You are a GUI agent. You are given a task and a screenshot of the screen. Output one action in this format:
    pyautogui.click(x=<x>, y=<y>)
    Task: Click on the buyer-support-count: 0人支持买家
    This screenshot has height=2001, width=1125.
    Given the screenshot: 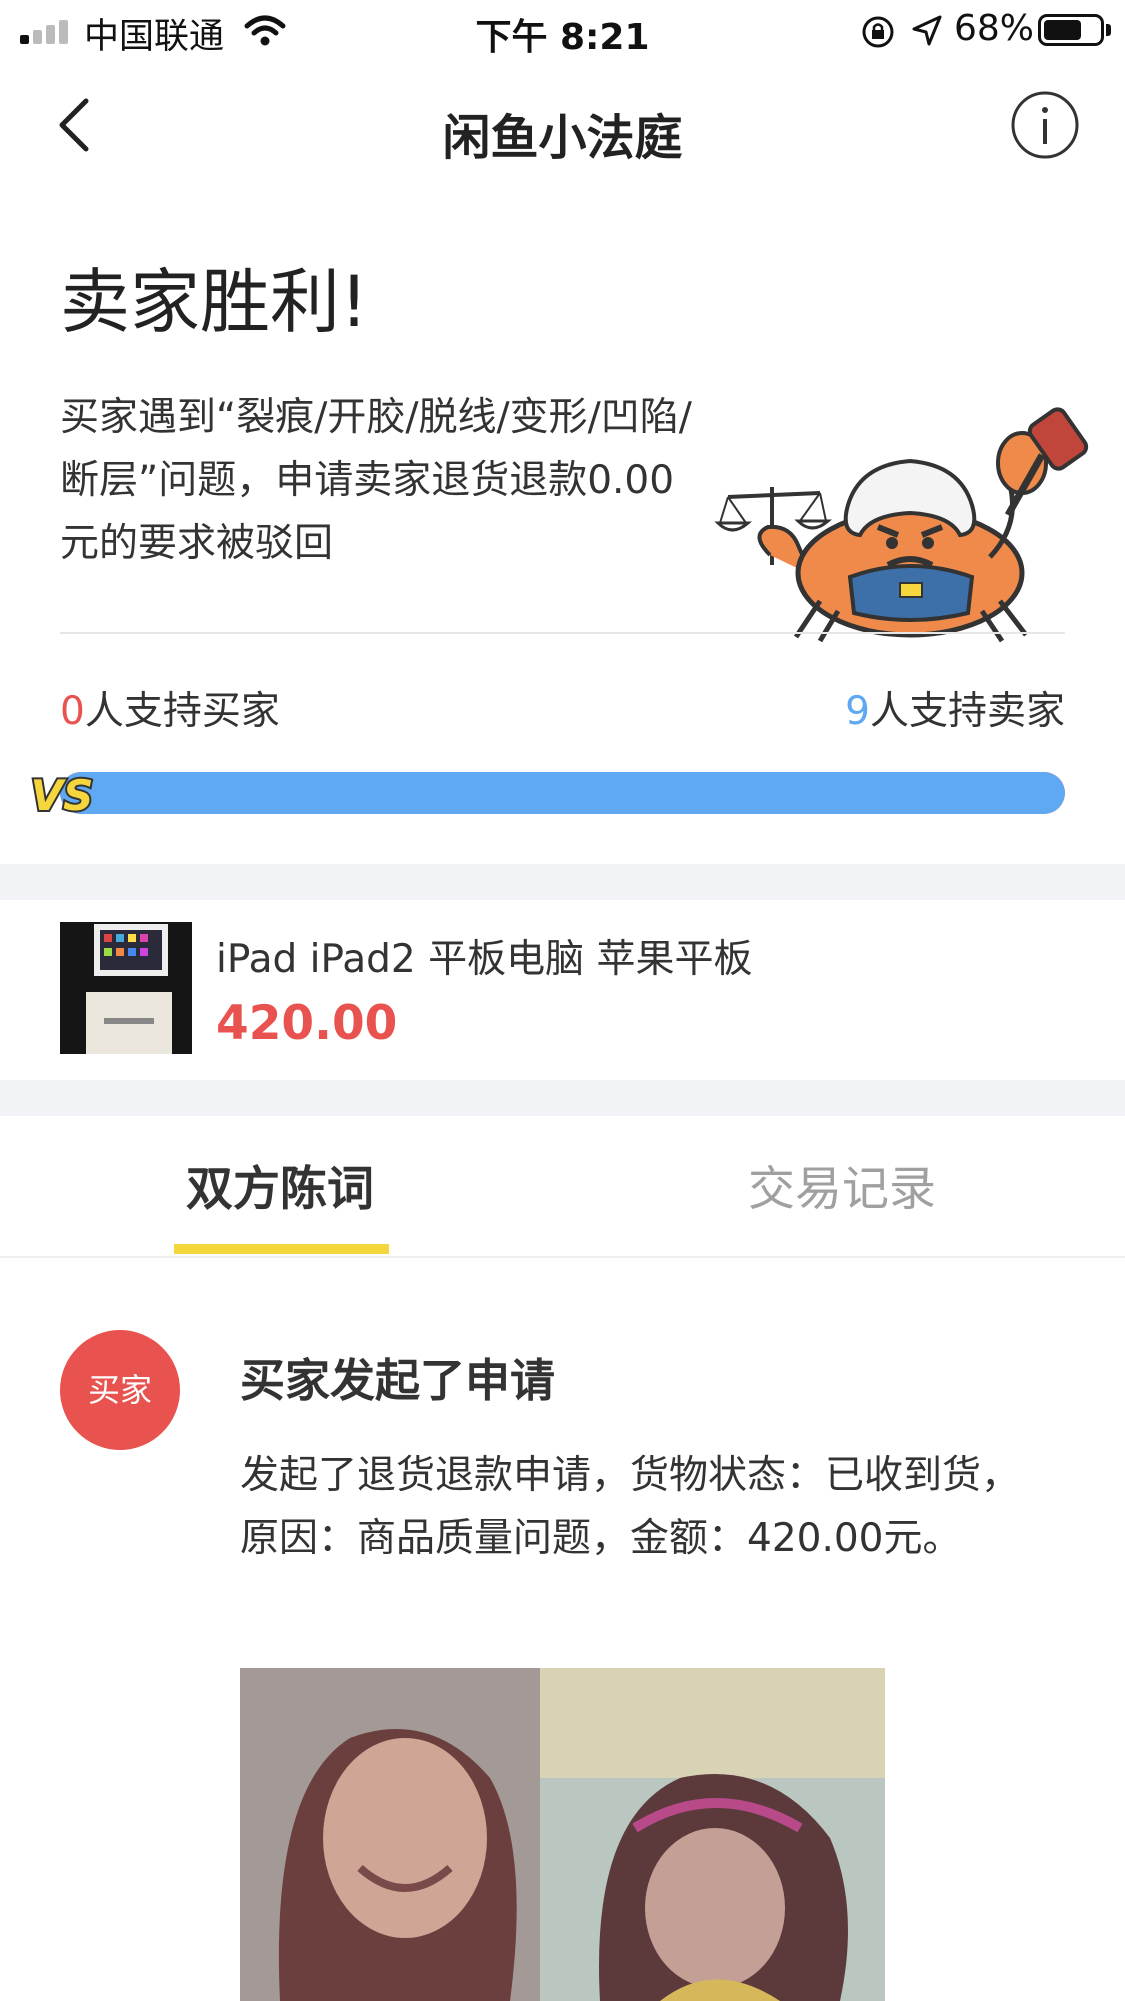 What is the action you would take?
    pyautogui.click(x=170, y=708)
    